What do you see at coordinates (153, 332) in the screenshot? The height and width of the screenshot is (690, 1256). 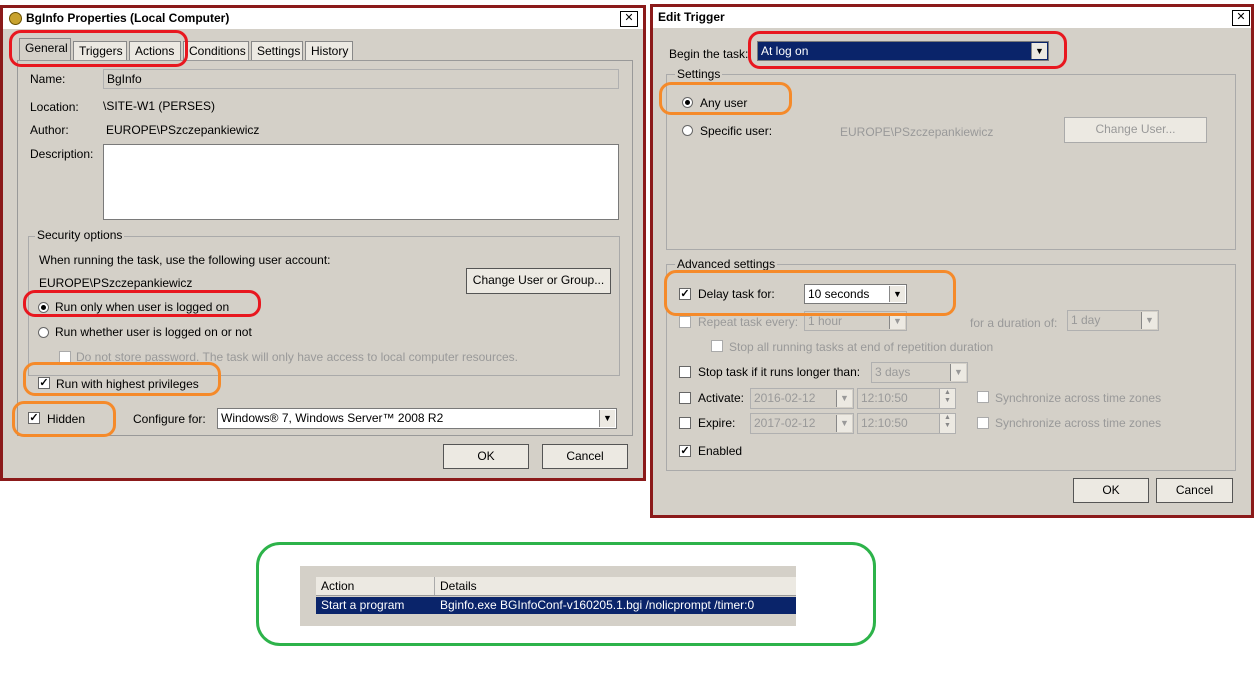 I see `radio-whether-label: Run whether user is logged on or not` at bounding box center [153, 332].